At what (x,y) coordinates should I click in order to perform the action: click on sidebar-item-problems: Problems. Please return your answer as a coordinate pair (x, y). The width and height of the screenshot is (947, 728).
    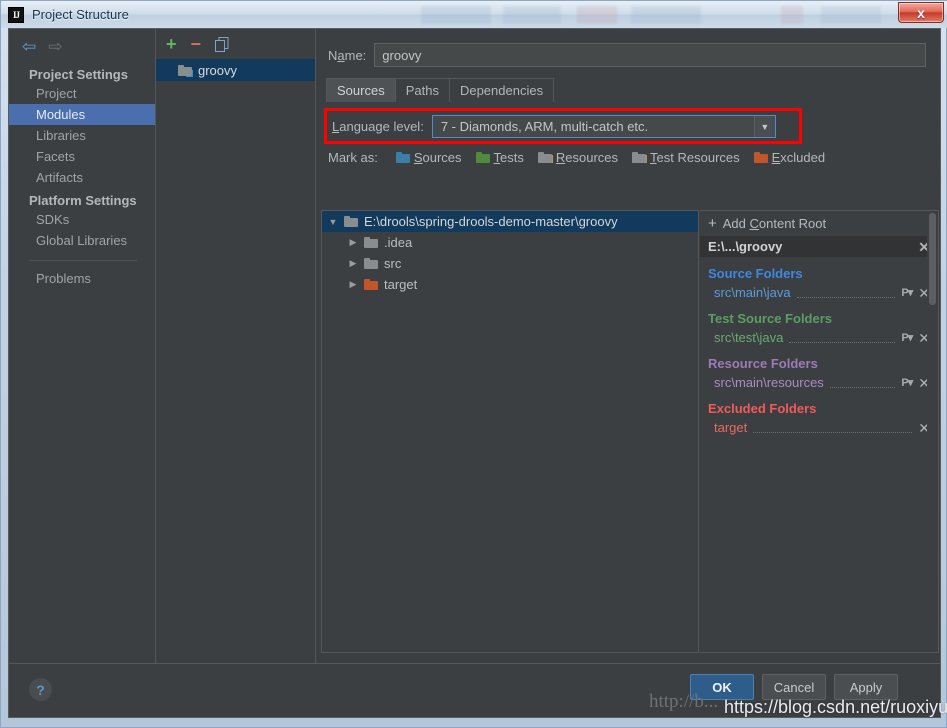
    Looking at the image, I should click on (82, 278).